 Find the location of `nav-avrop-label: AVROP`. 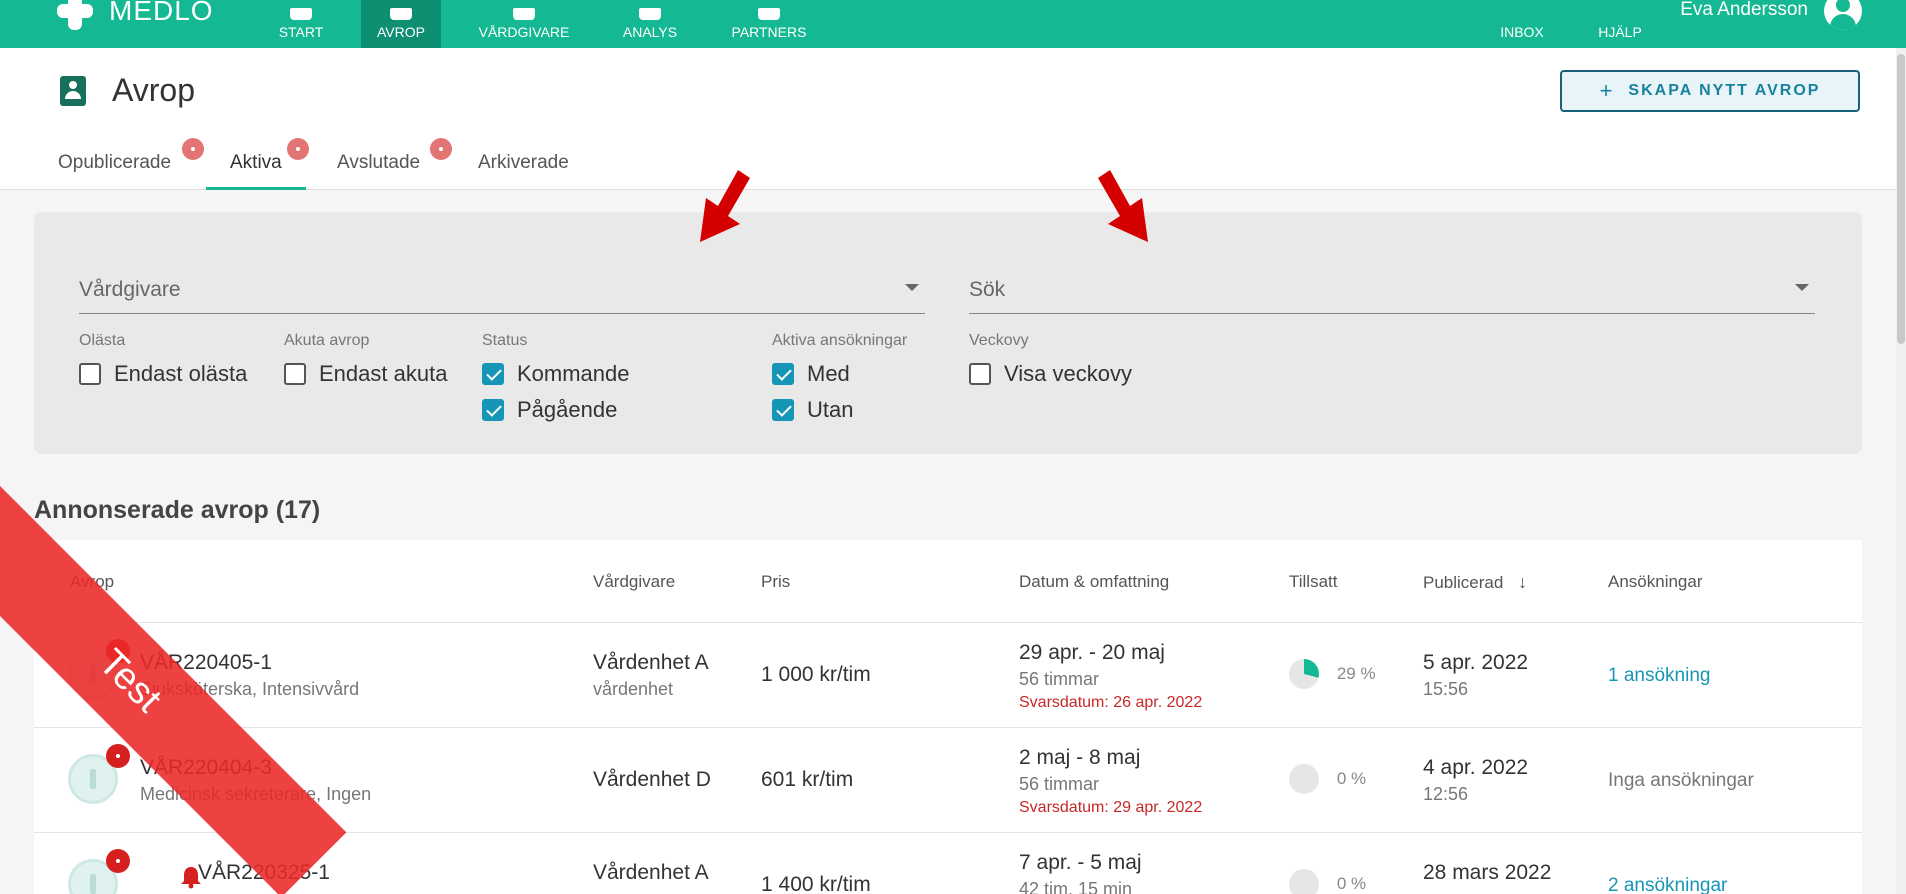

nav-avrop-label: AVROP is located at coordinates (401, 32).